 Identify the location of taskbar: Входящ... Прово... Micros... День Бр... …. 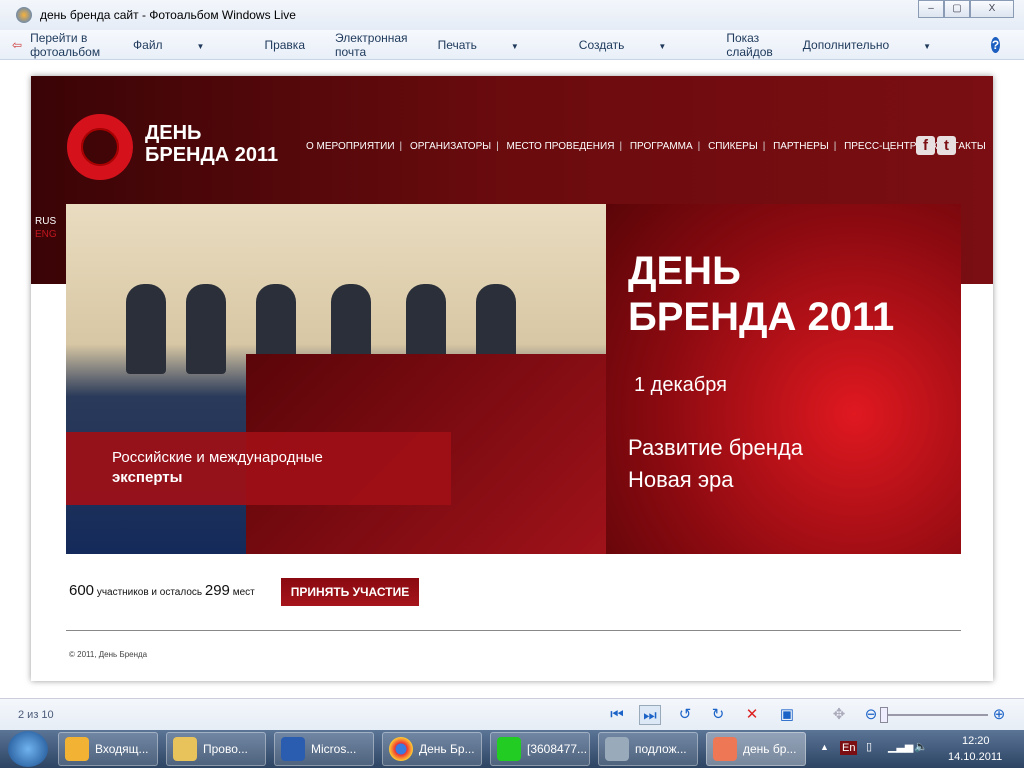
(512, 749).